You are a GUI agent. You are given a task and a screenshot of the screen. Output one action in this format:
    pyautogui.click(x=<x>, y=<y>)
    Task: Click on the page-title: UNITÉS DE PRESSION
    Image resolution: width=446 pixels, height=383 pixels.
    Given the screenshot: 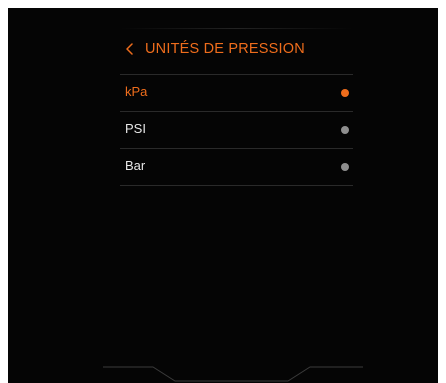 What is the action you would take?
    pyautogui.click(x=225, y=49)
    